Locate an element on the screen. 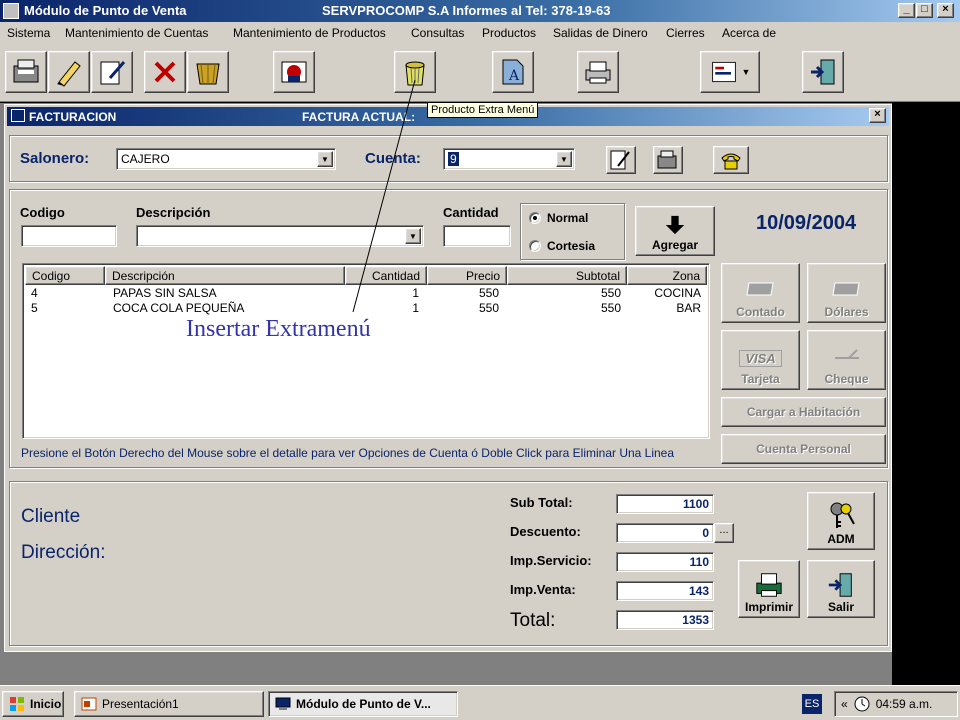 This screenshot has height=720, width=960. descripcion-label: Descripción is located at coordinates (173, 212).